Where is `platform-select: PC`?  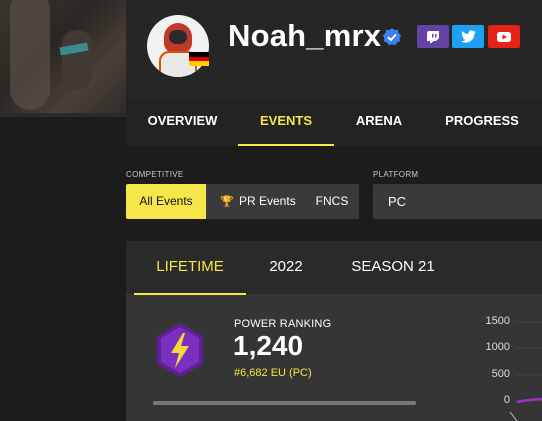 platform-select: PC is located at coordinates (457, 201).